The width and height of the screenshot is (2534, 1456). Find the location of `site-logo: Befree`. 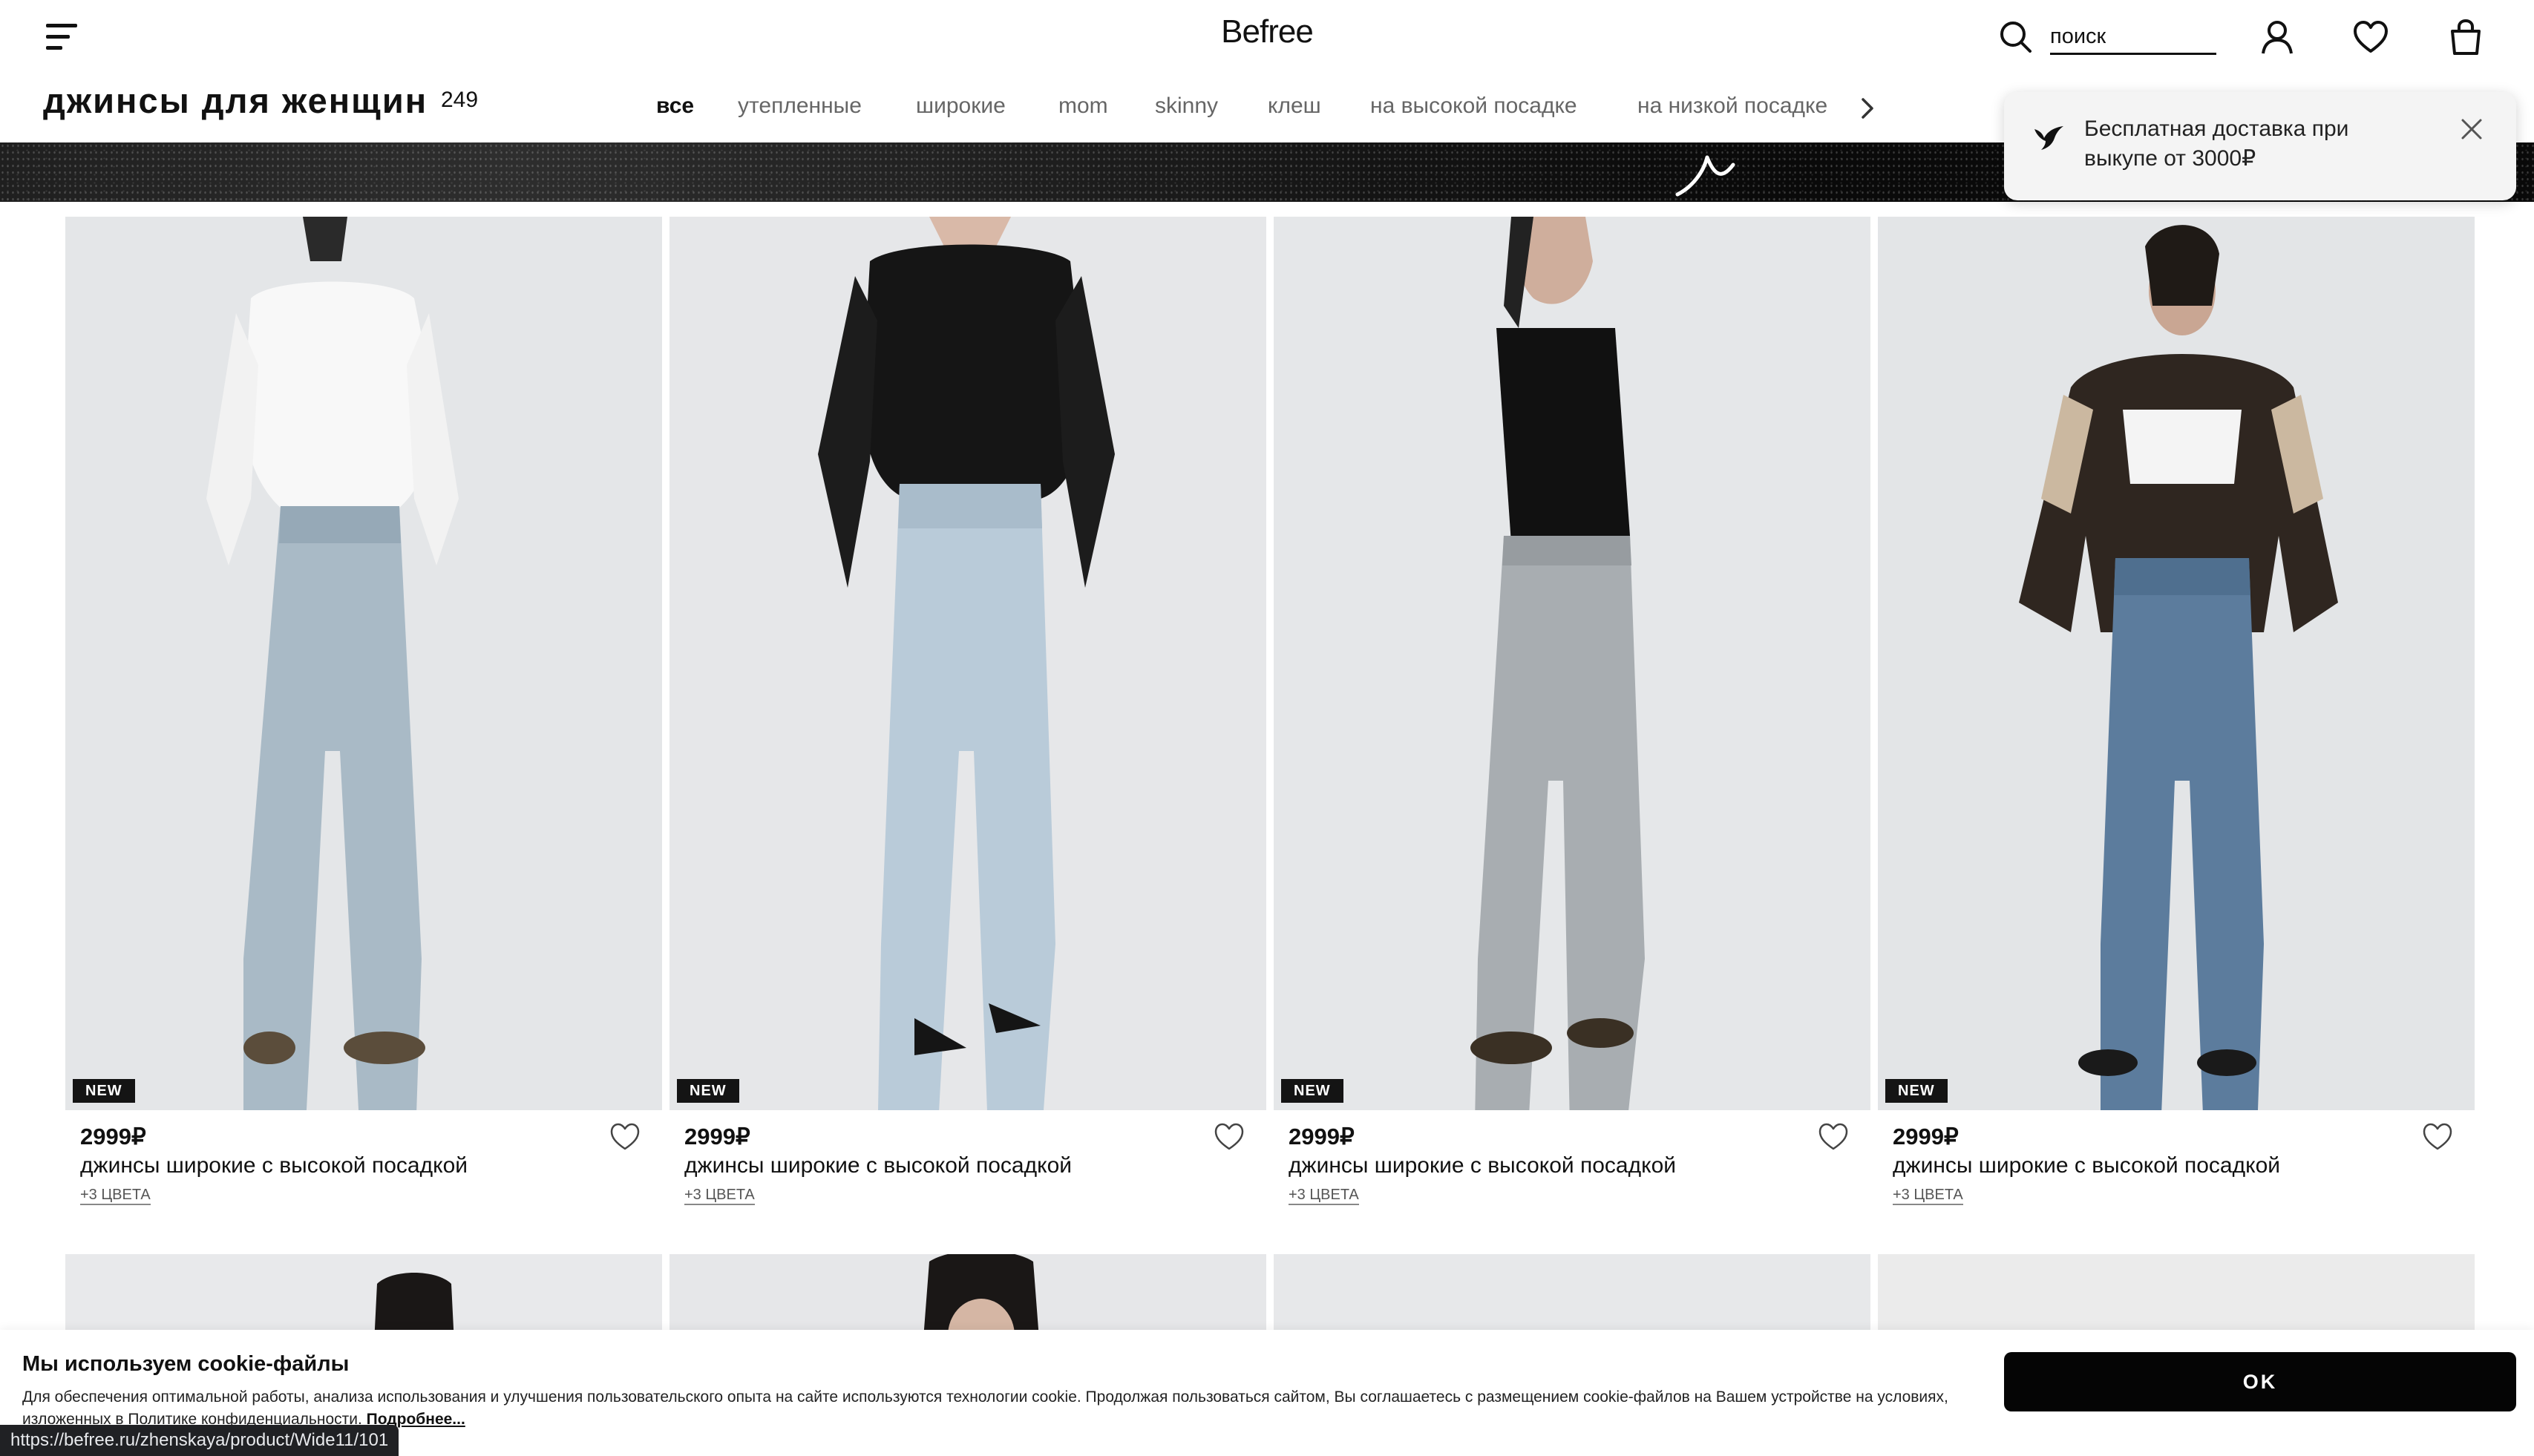

site-logo: Befree is located at coordinates (1267, 36).